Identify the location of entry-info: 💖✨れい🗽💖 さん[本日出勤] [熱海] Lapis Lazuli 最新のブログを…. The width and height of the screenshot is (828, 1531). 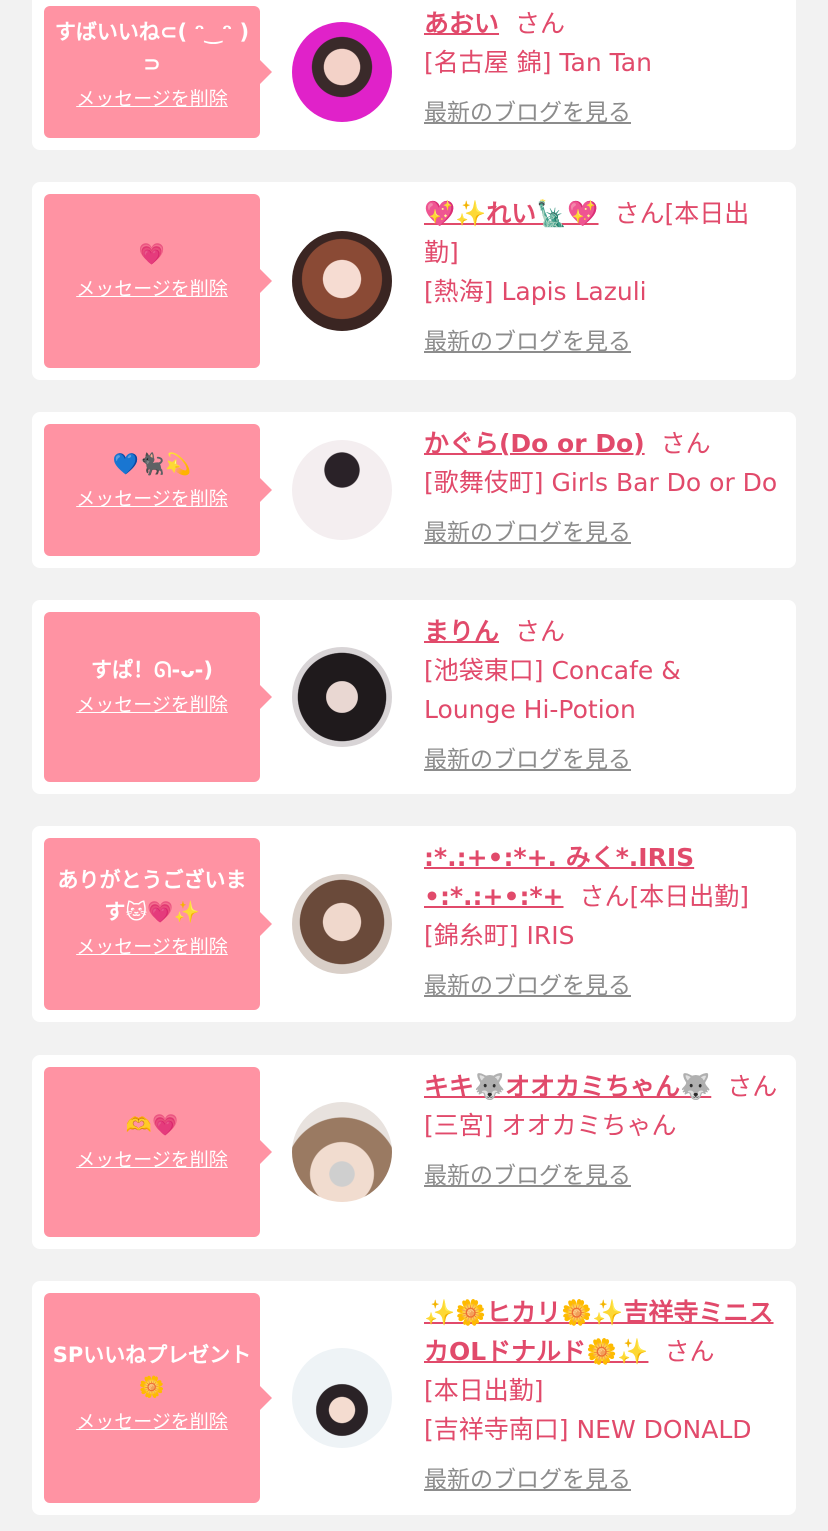
(602, 278).